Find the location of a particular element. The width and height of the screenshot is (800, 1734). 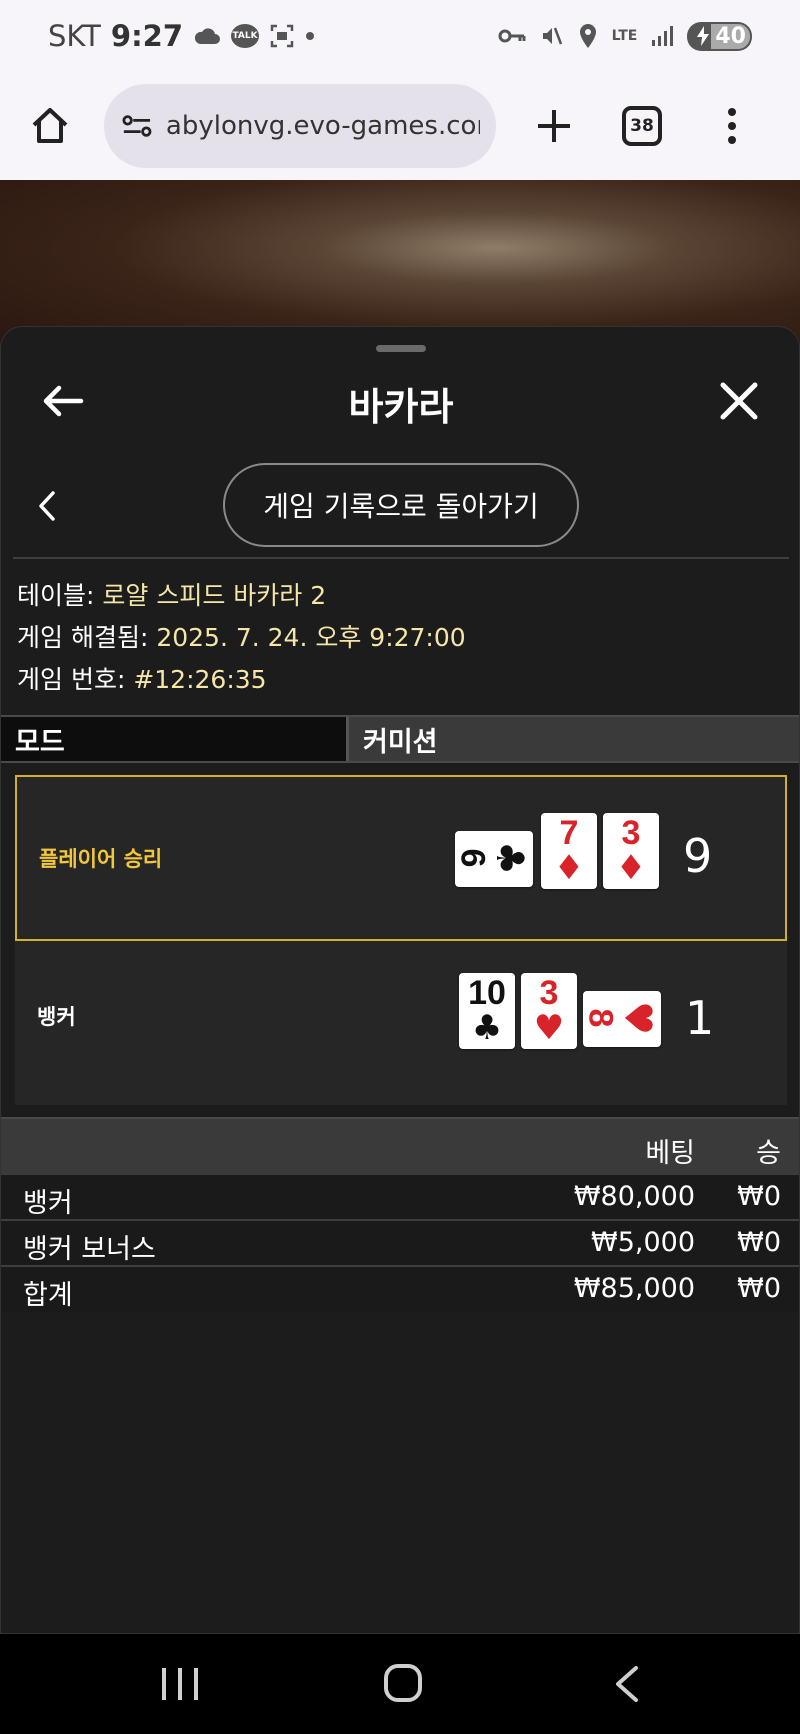

location-icon is located at coordinates (588, 36).